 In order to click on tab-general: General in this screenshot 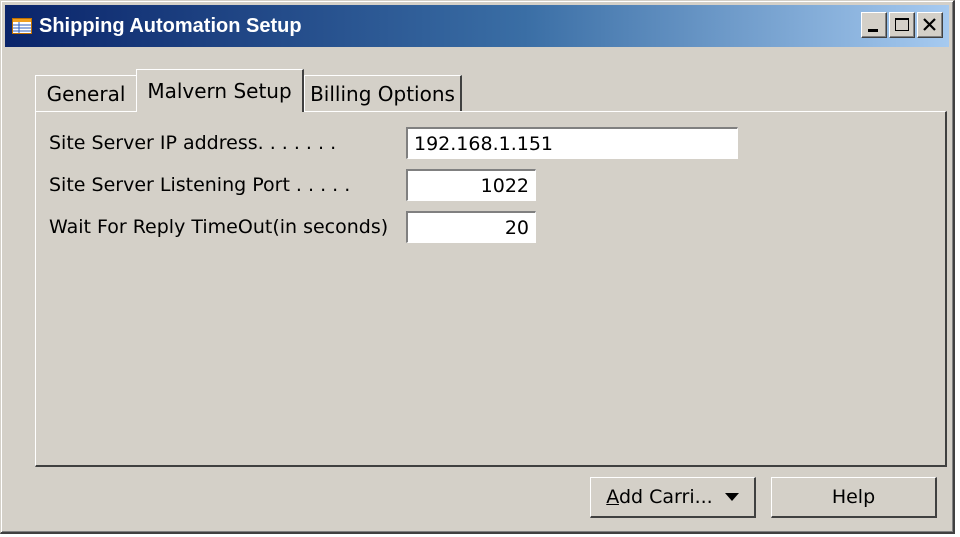, I will do `click(86, 93)`.